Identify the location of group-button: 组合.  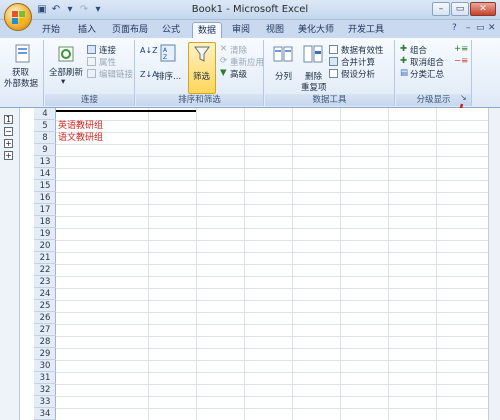
(418, 50).